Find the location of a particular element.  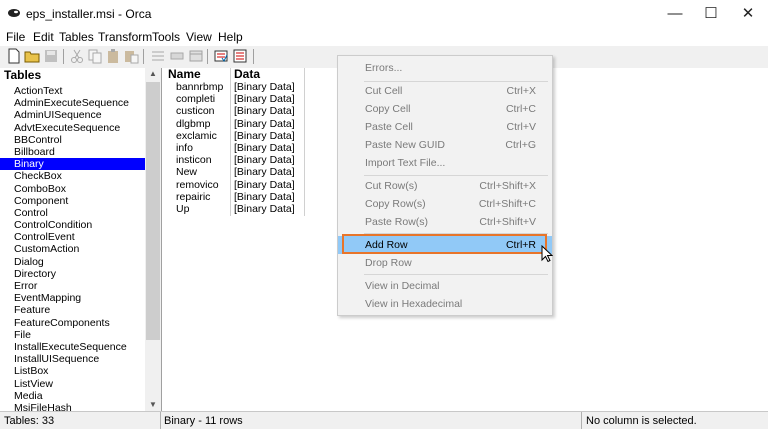

menu-item-view-hexadecimal: View in Hexadecimal is located at coordinates (445, 304).